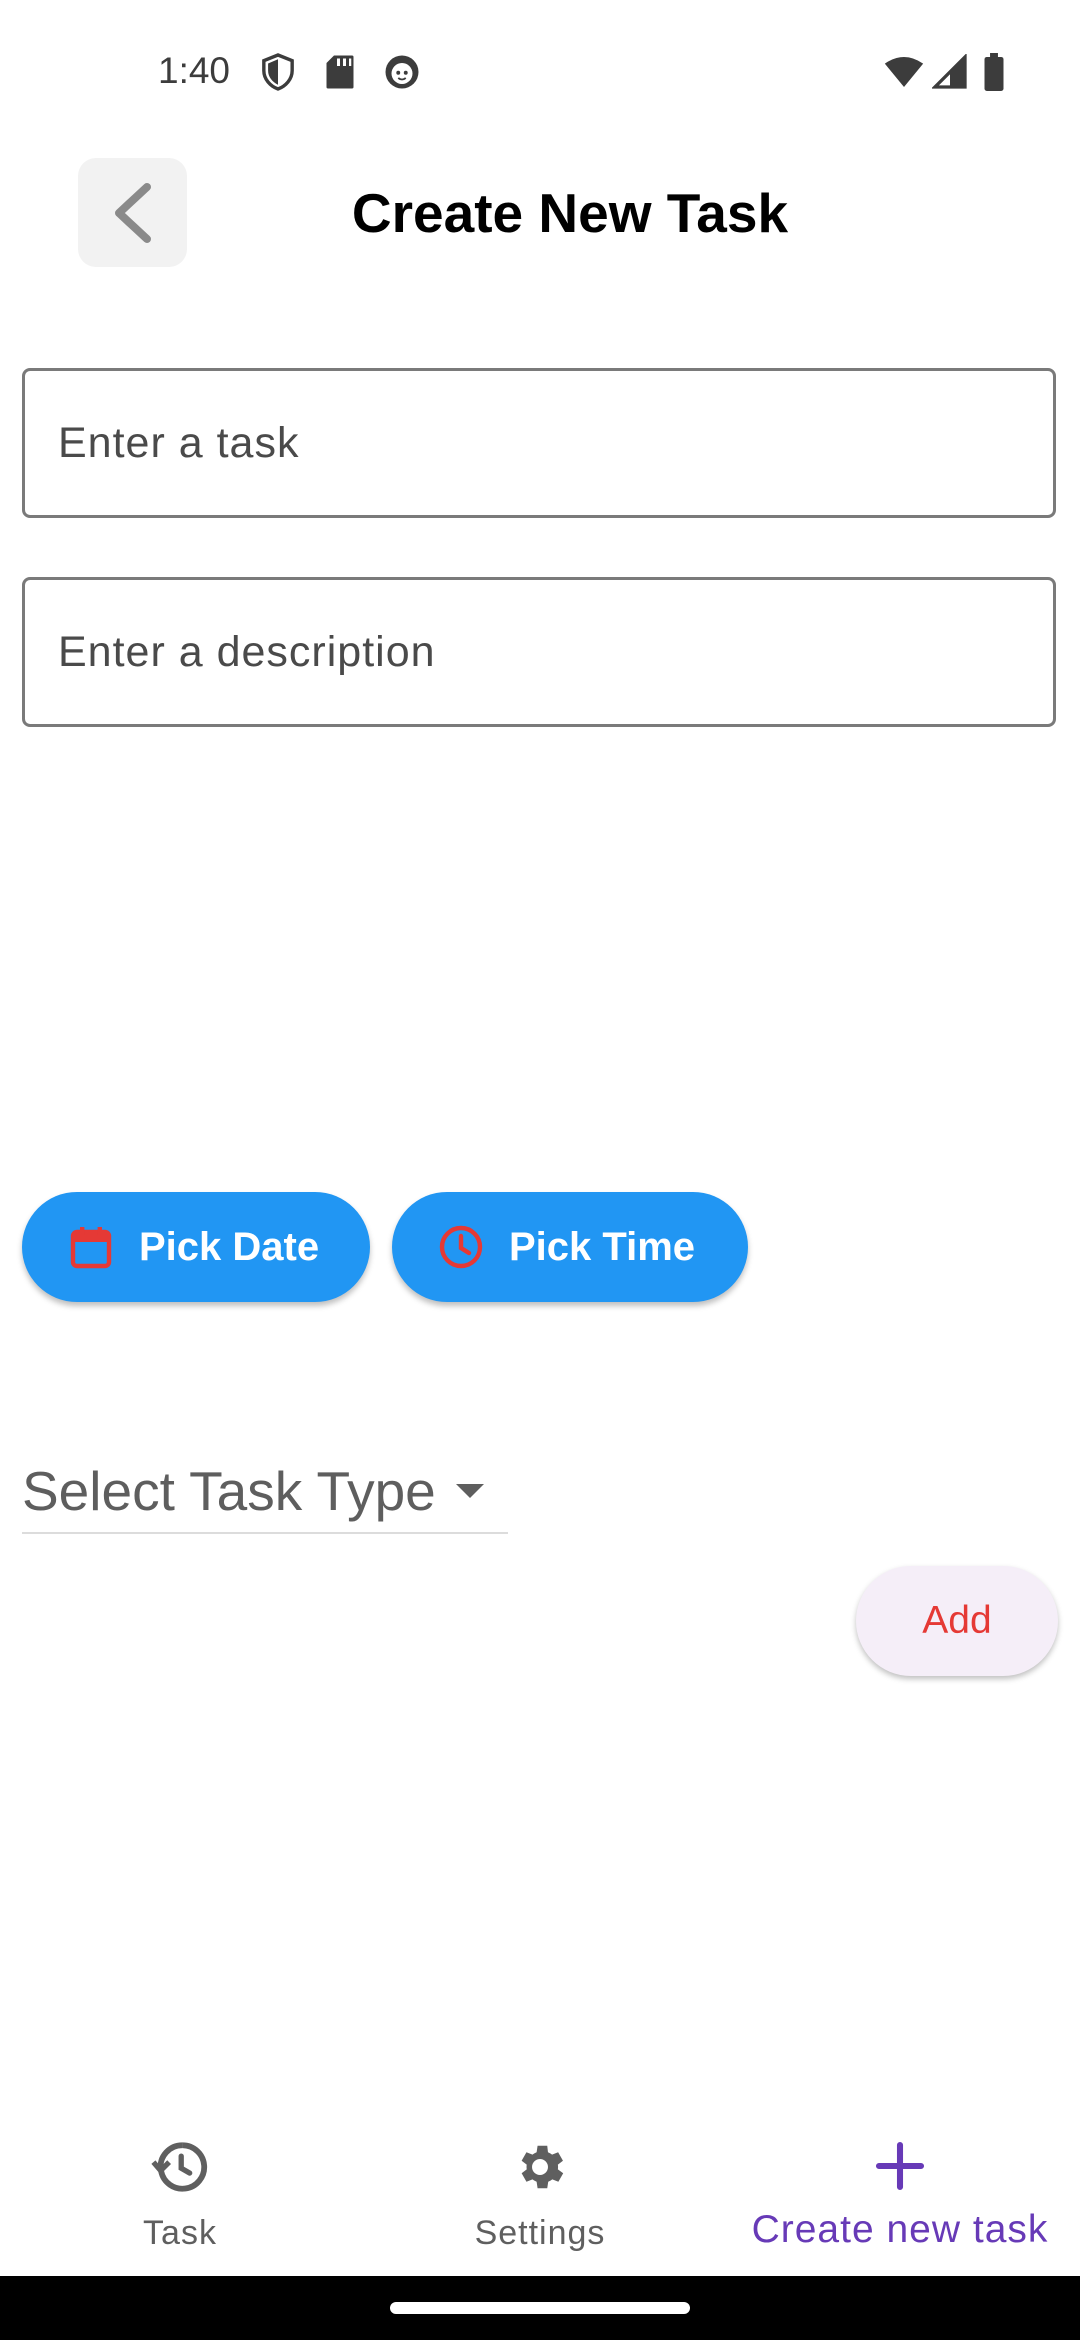  What do you see at coordinates (570, 213) in the screenshot?
I see `page-title: Create New Task` at bounding box center [570, 213].